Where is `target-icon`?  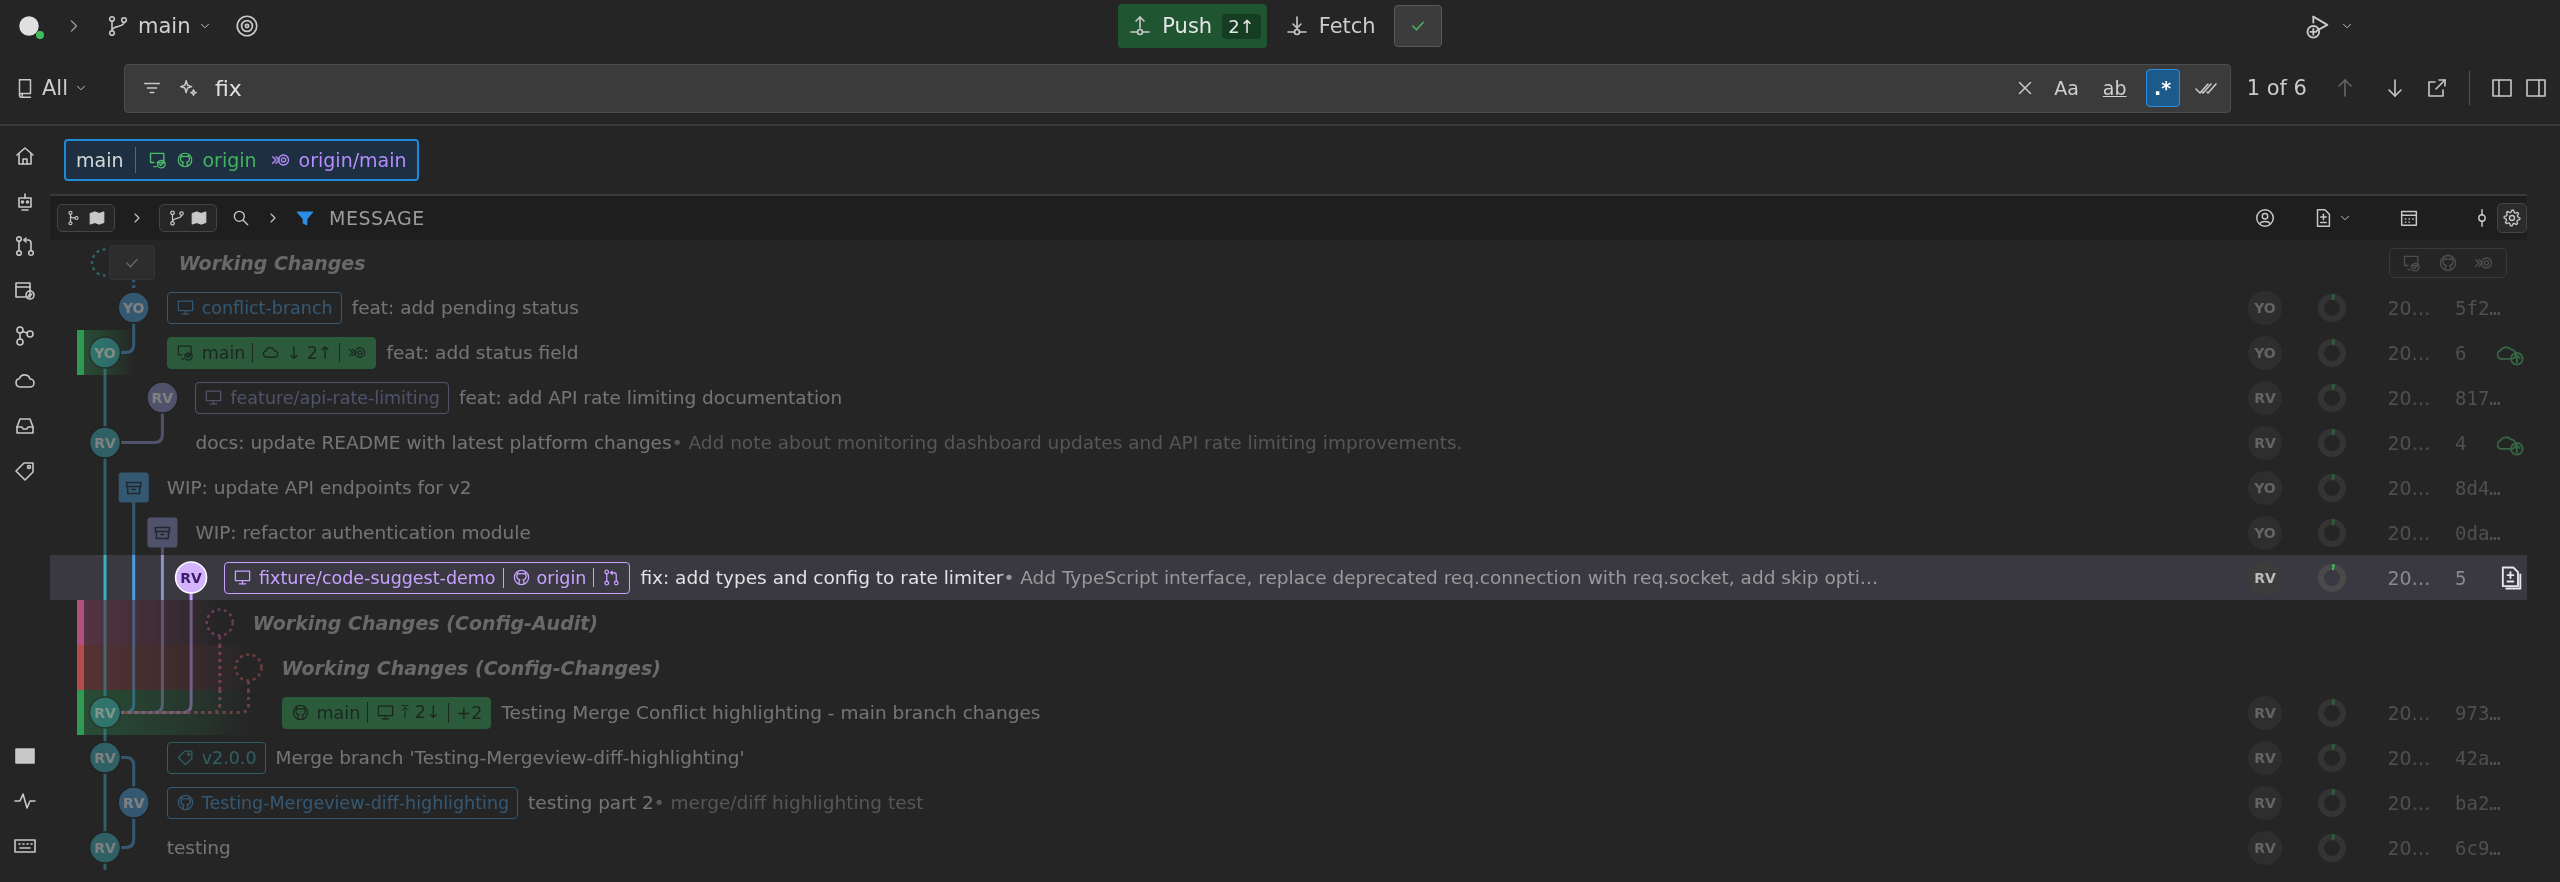
target-icon is located at coordinates (247, 26).